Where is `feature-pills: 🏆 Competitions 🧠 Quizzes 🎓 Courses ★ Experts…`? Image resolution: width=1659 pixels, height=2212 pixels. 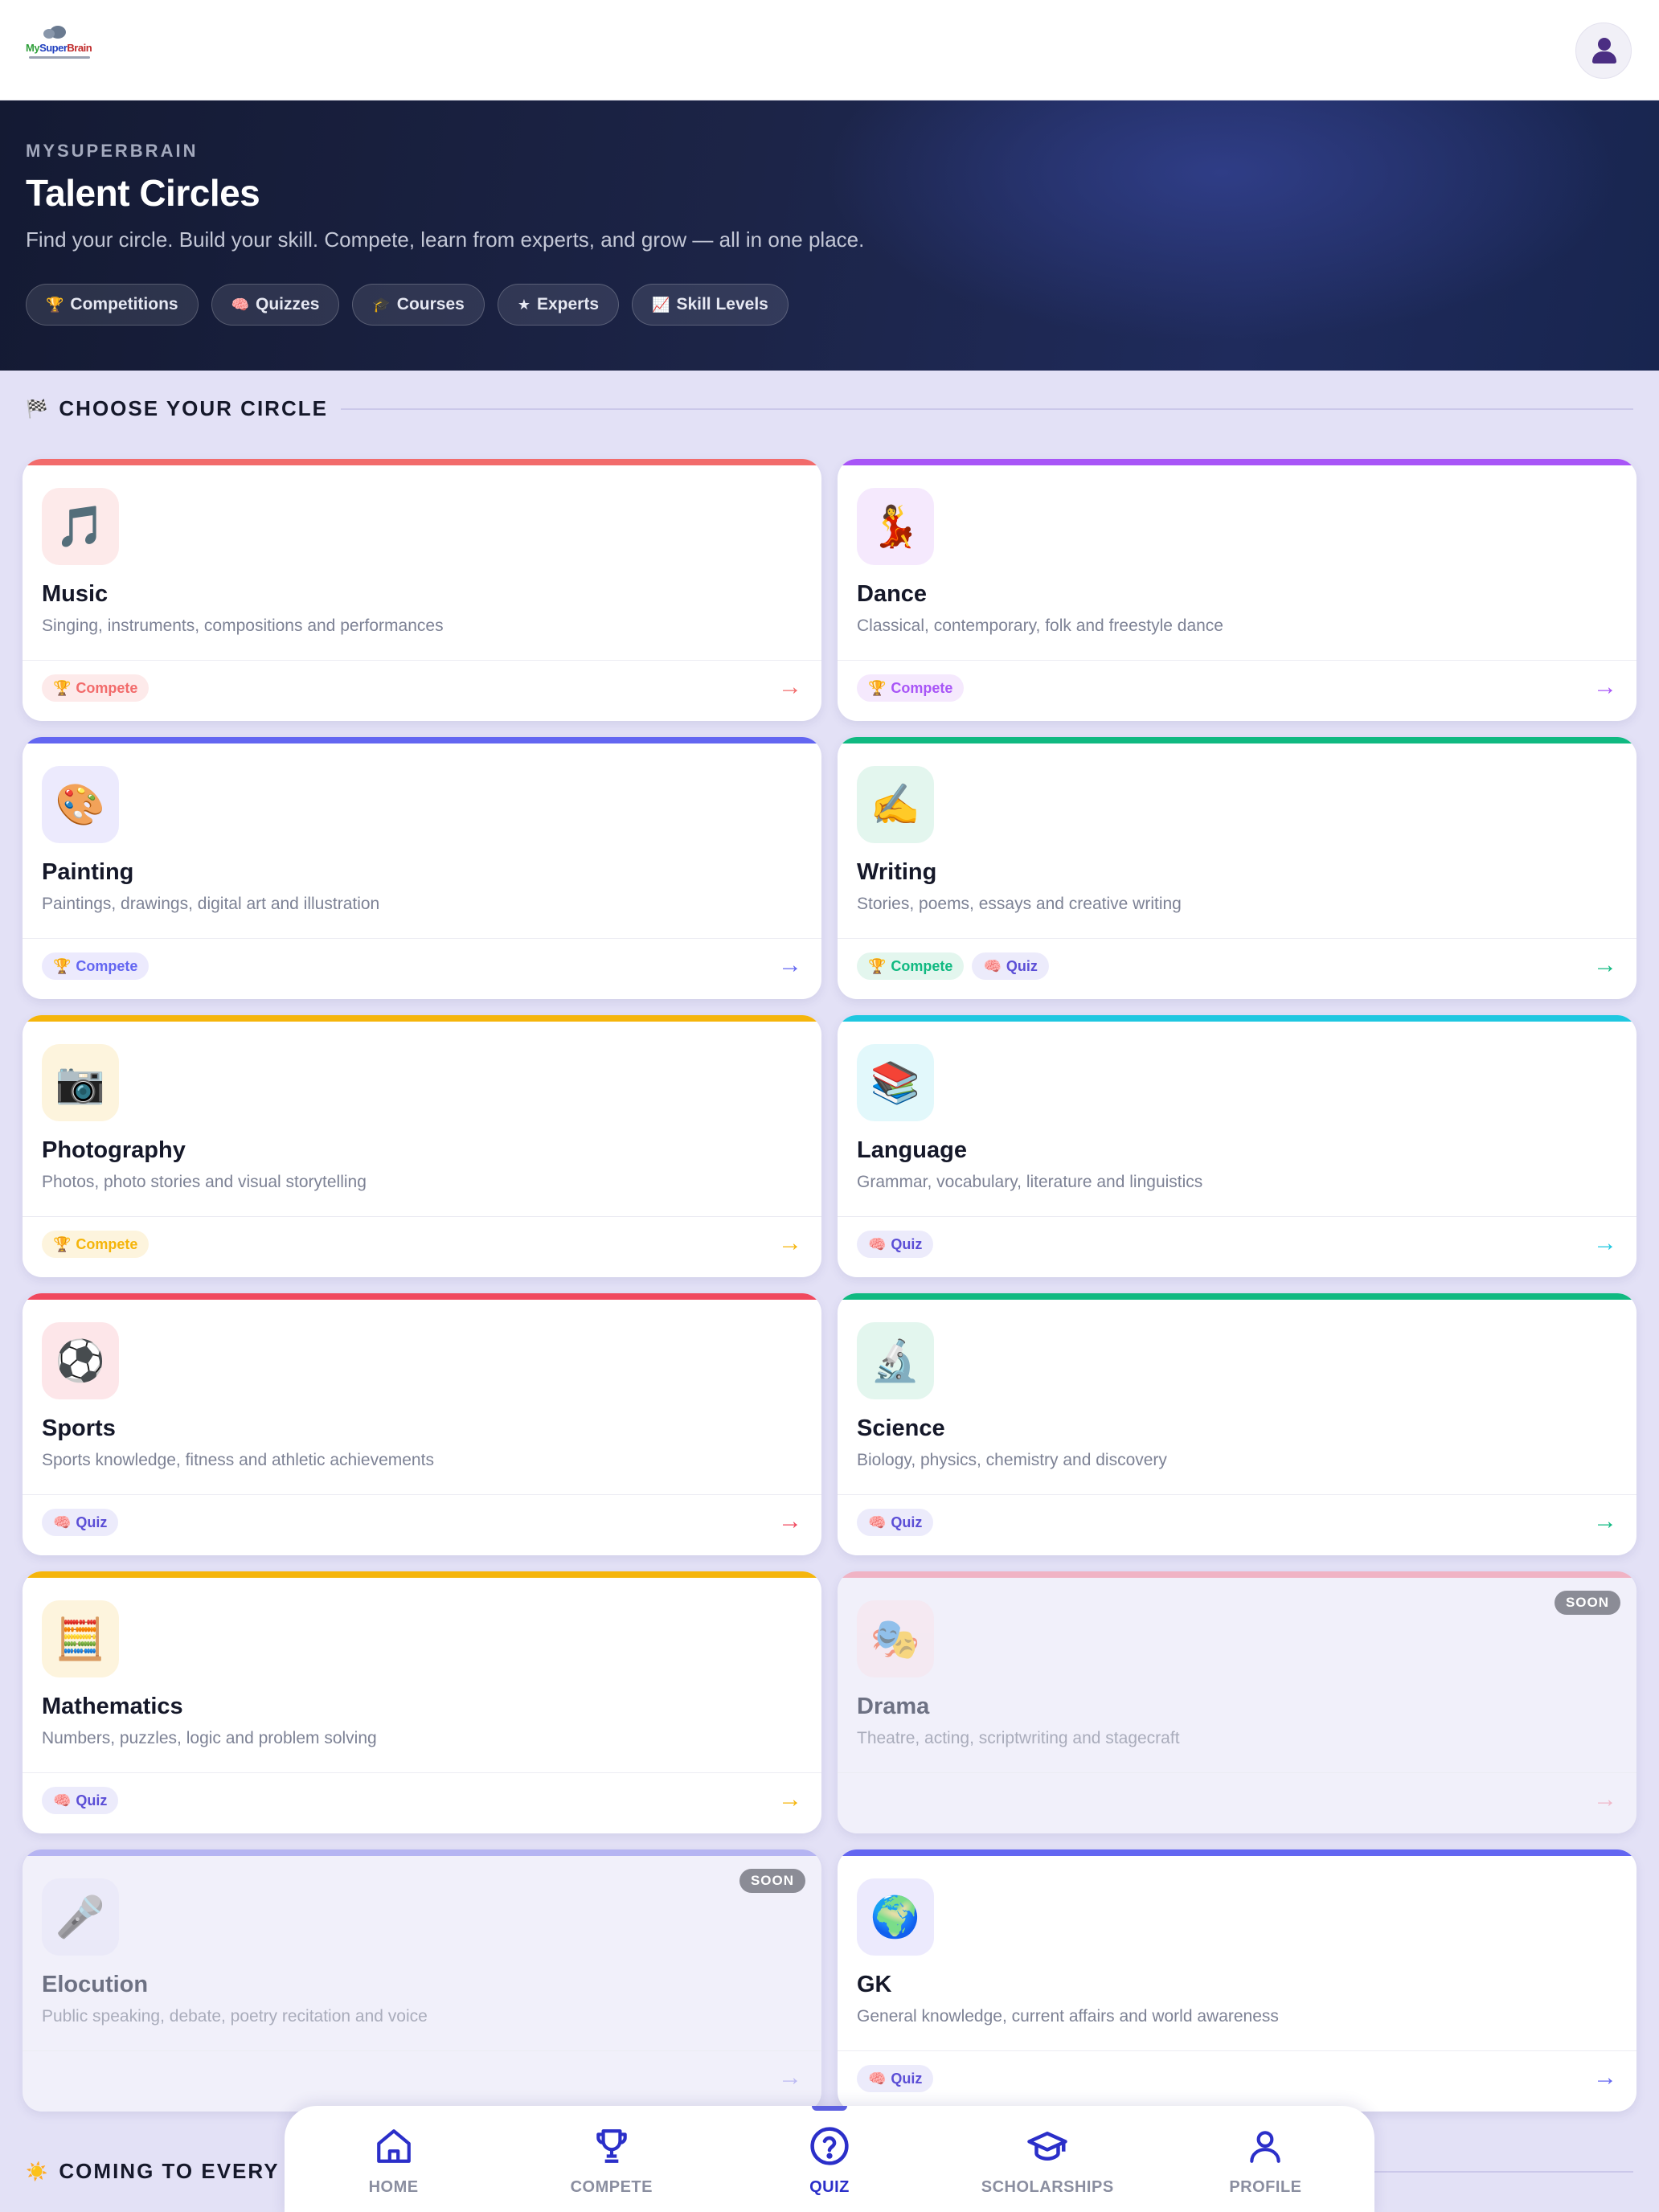 feature-pills: 🏆 Competitions 🧠 Quizzes 🎓 Courses ★ Experts… is located at coordinates (407, 305).